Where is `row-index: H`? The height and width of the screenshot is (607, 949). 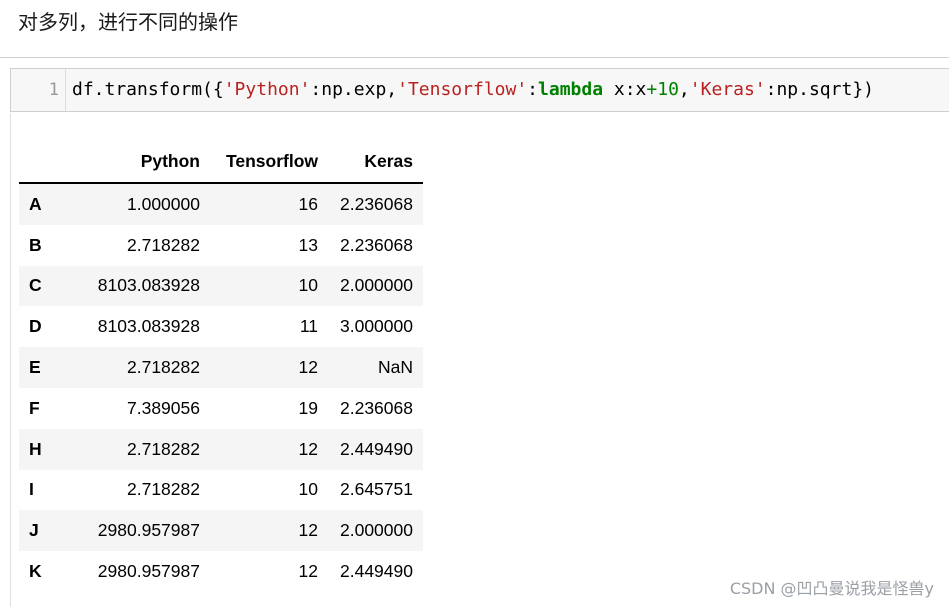 row-index: H is located at coordinates (35, 448).